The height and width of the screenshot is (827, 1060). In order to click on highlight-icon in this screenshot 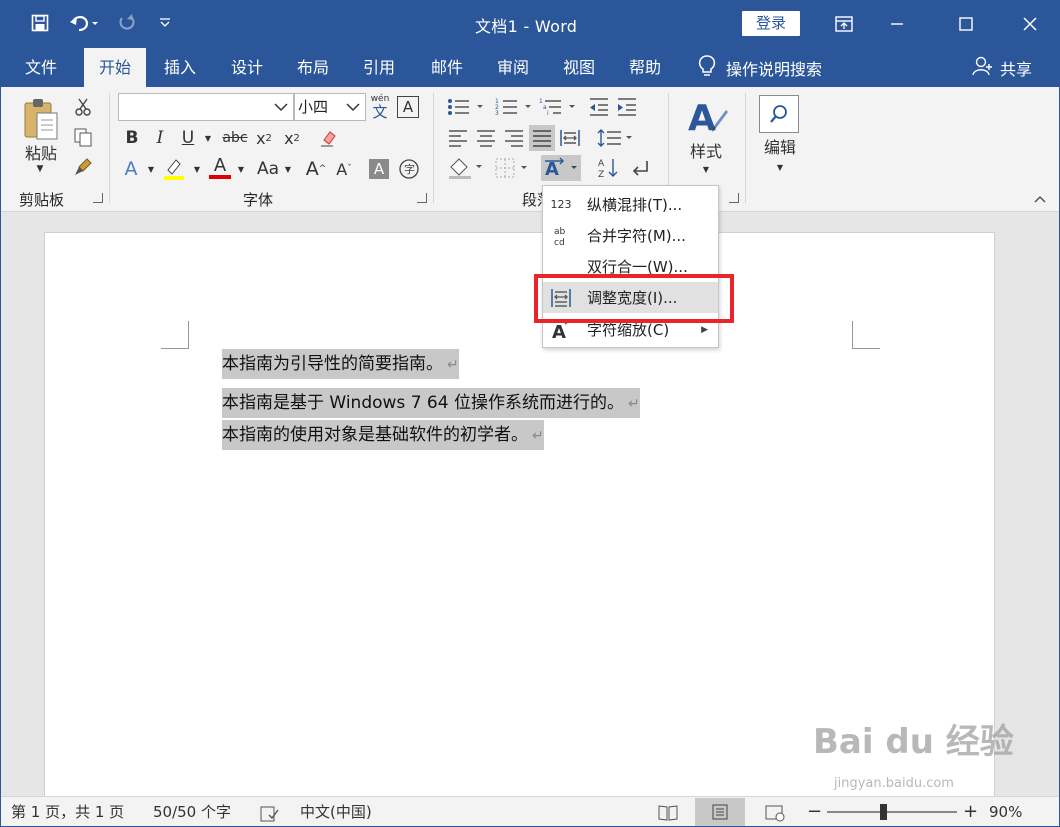, I will do `click(174, 168)`.